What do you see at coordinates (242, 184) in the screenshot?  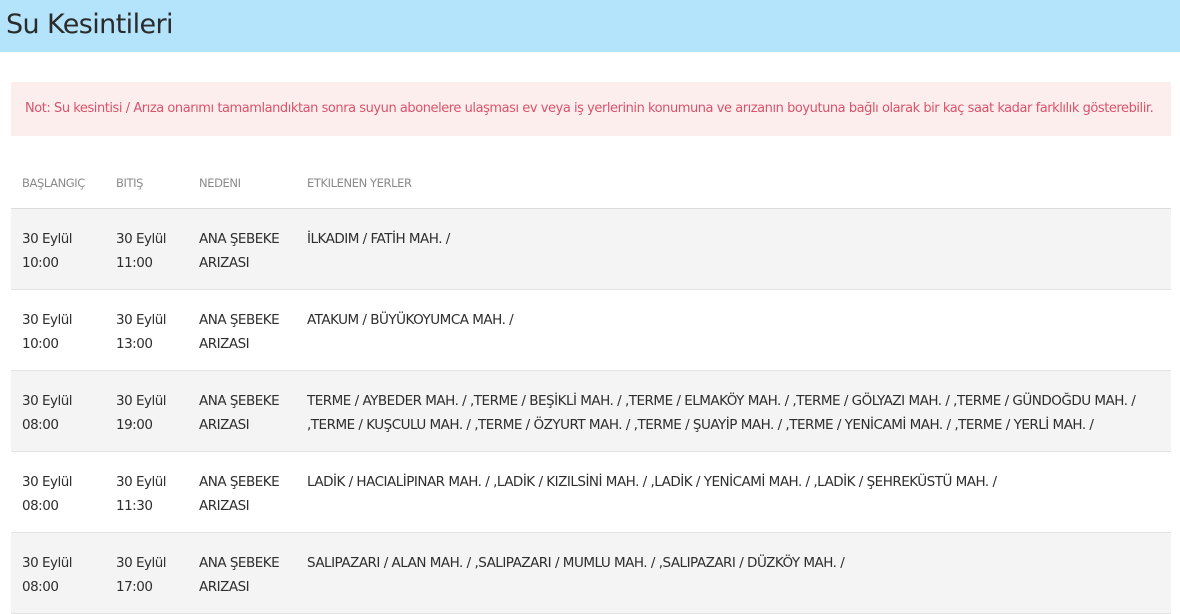 I see `column-header-reason: NEDENI` at bounding box center [242, 184].